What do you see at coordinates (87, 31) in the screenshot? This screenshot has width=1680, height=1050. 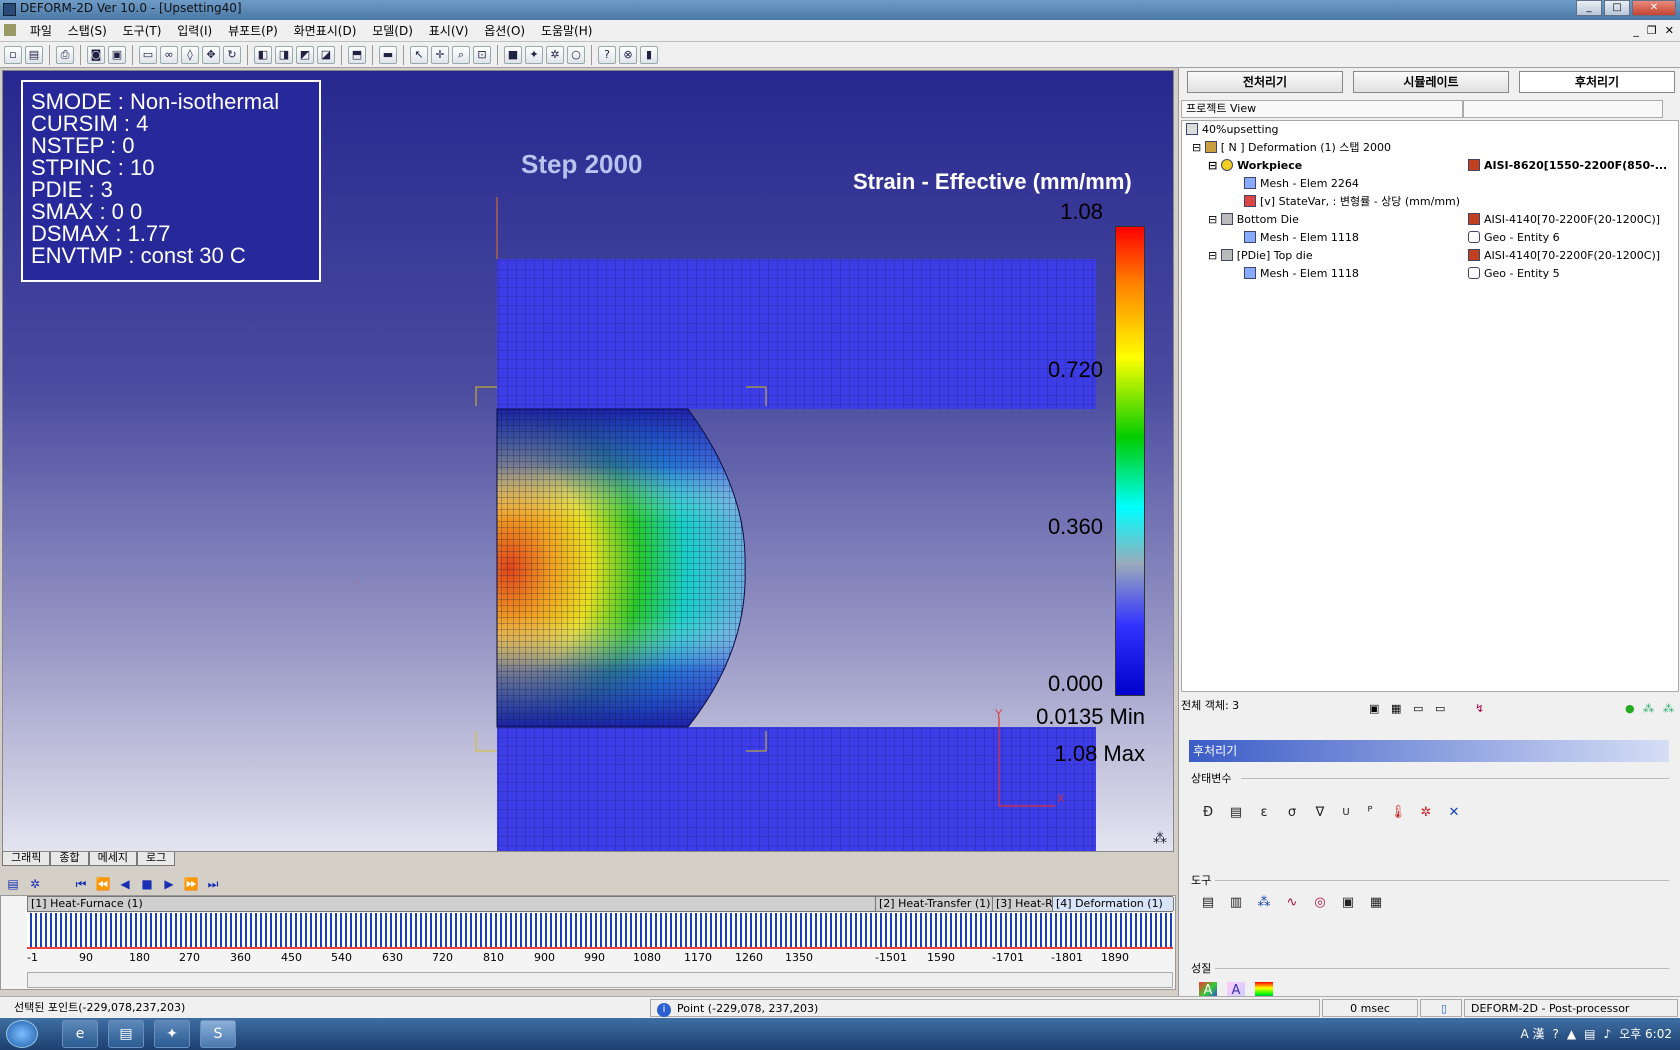 I see `menu-step: 스탭(S)` at bounding box center [87, 31].